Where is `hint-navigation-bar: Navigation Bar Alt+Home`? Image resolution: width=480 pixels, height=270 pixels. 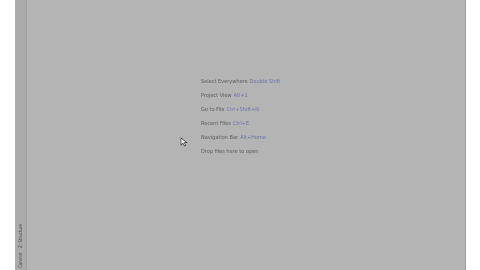
hint-navigation-bar: Navigation Bar Alt+Home is located at coordinates (240, 141).